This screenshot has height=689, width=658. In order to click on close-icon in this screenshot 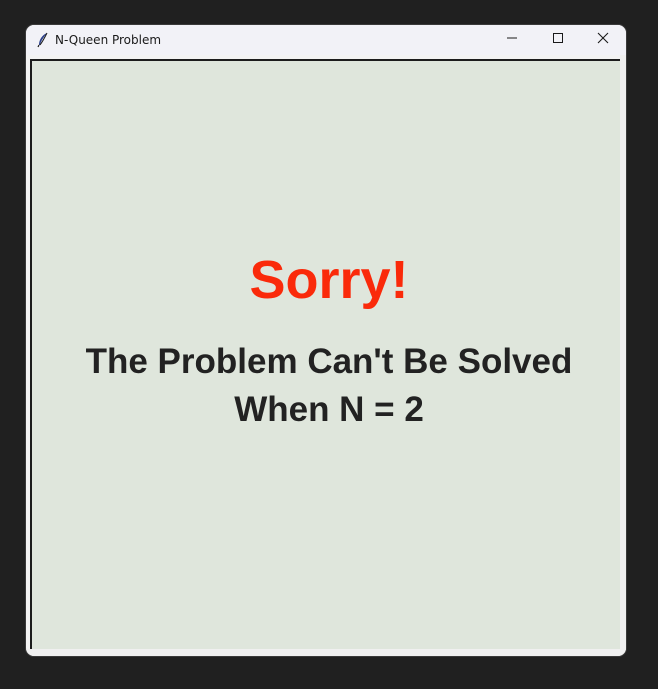, I will do `click(603, 40)`.